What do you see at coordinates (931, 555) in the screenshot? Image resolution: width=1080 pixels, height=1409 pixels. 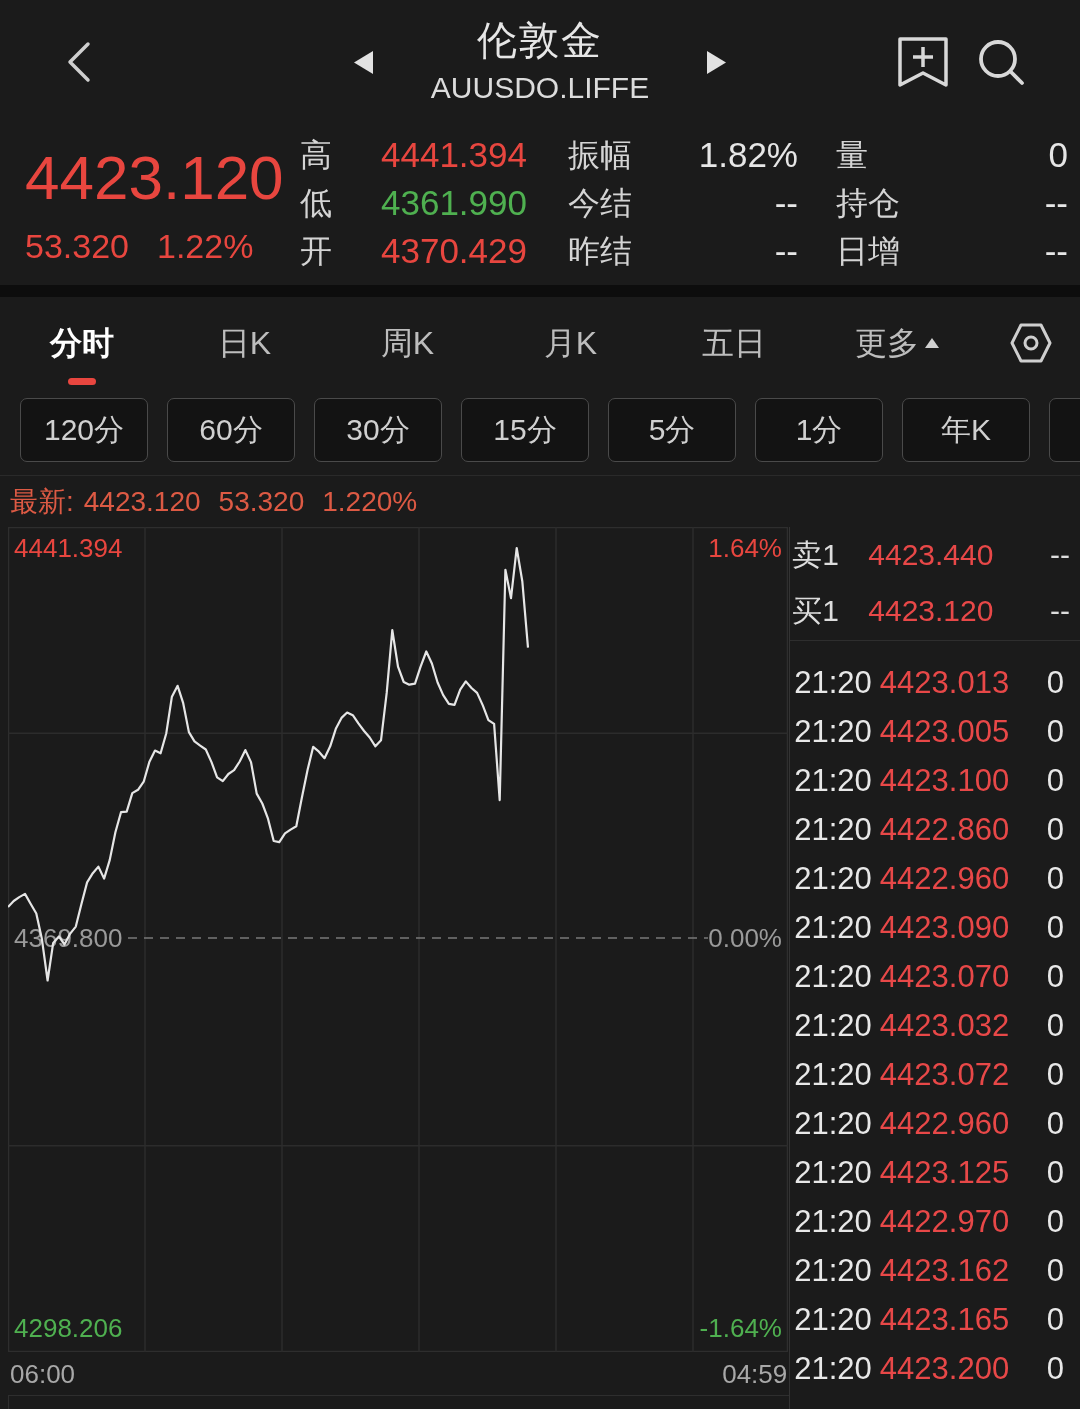 I see `order-price: 4423.440` at bounding box center [931, 555].